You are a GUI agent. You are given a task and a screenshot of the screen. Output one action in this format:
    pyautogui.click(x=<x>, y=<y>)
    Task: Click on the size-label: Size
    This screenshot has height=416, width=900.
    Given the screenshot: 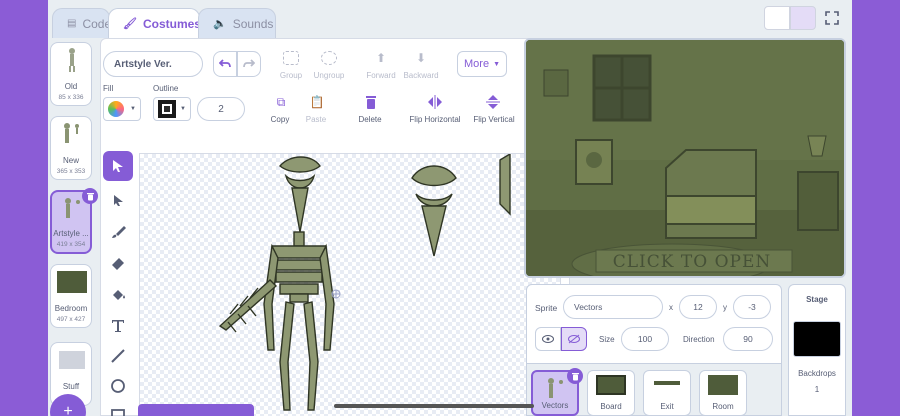 What is the action you would take?
    pyautogui.click(x=607, y=339)
    